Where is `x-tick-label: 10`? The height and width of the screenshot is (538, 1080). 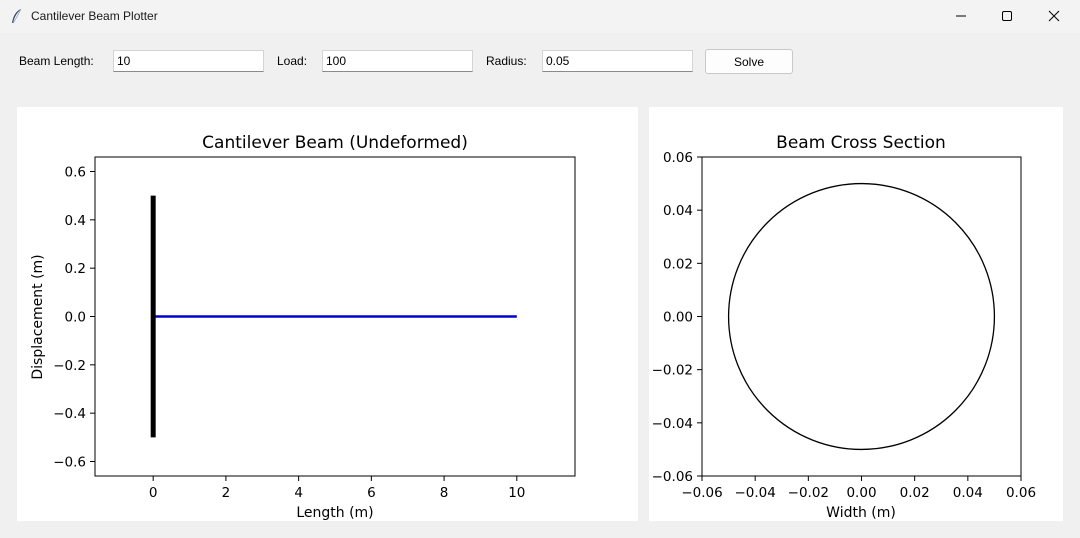 x-tick-label: 10 is located at coordinates (516, 493).